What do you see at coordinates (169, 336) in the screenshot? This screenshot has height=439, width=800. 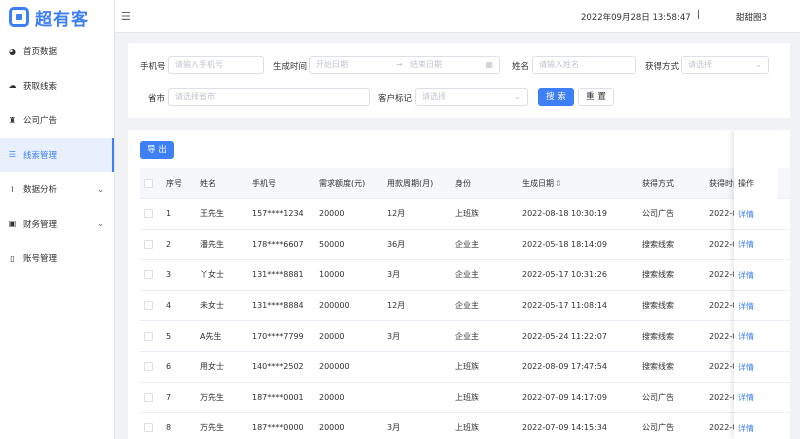 I see `cell-index: 5` at bounding box center [169, 336].